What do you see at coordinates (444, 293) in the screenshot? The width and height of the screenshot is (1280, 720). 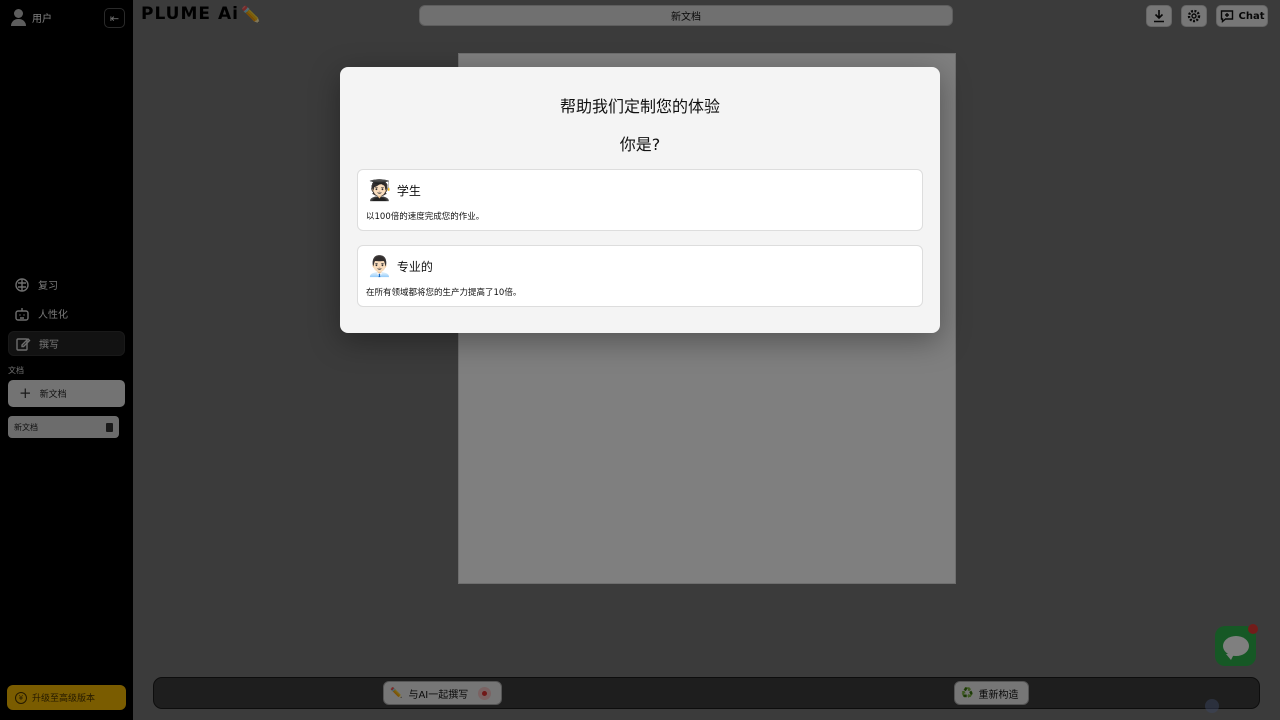 I see `option-description: 在所有领域都将您的生产力提高了10倍。` at bounding box center [444, 293].